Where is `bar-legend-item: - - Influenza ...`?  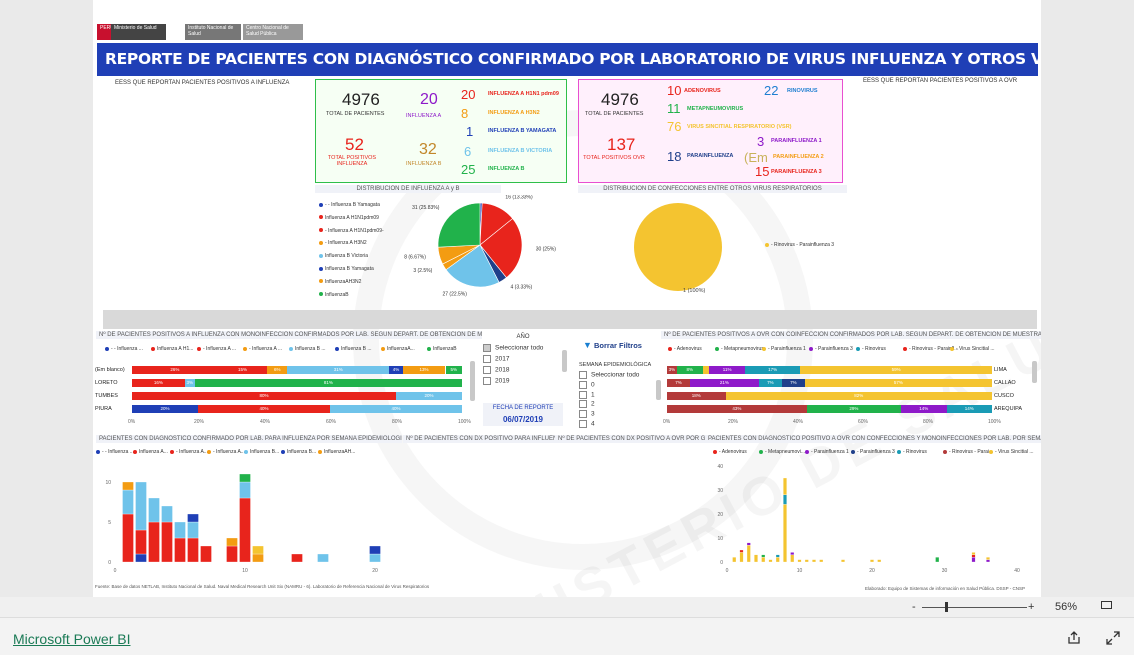 bar-legend-item: - - Influenza ... is located at coordinates (124, 349).